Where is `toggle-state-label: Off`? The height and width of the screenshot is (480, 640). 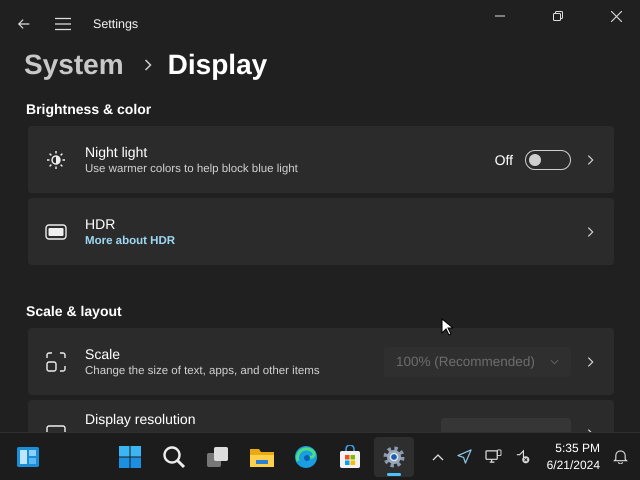 toggle-state-label: Off is located at coordinates (503, 160).